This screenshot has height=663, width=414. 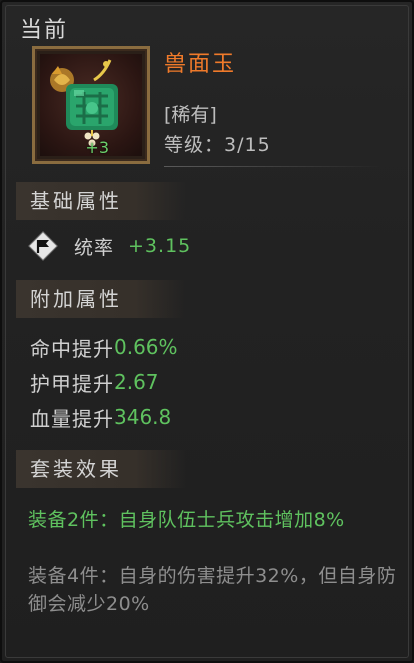 I want to click on extra-attribute-row: 护甲提升 2.67, so click(x=94, y=382).